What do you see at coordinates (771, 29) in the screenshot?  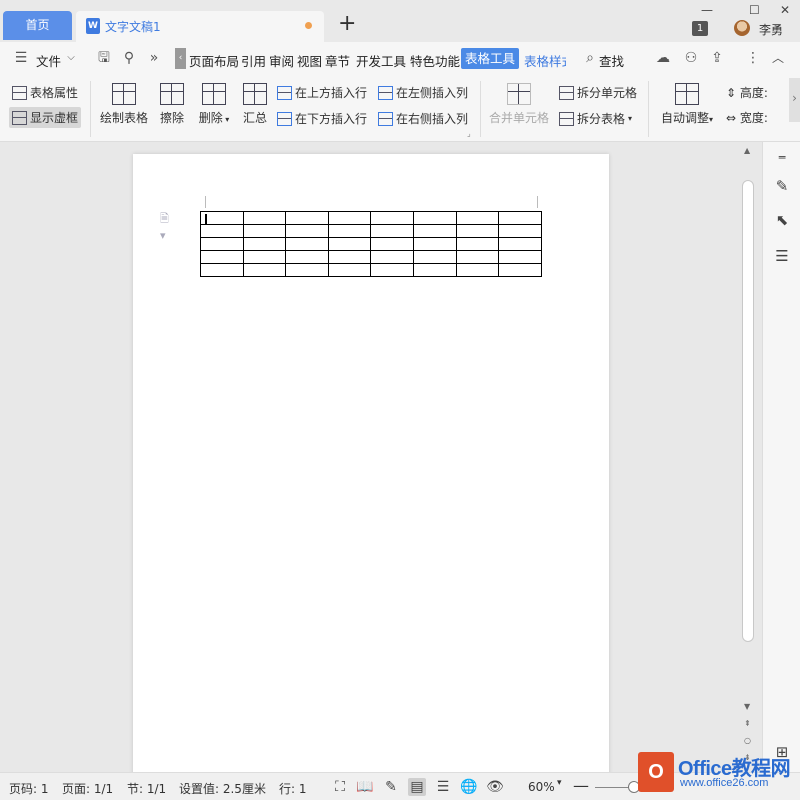 I see `username: 李勇` at bounding box center [771, 29].